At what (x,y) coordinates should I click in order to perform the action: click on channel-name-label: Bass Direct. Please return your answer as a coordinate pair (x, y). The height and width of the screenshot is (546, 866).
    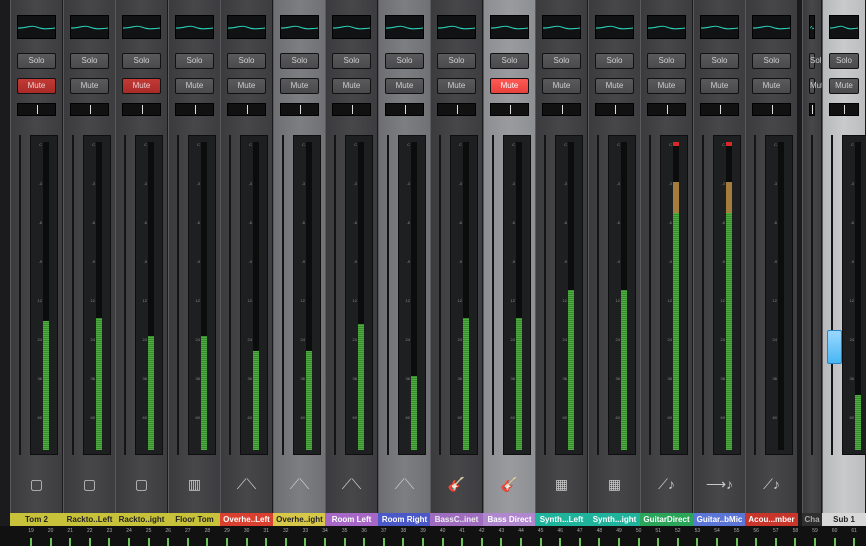
    Looking at the image, I should click on (509, 519).